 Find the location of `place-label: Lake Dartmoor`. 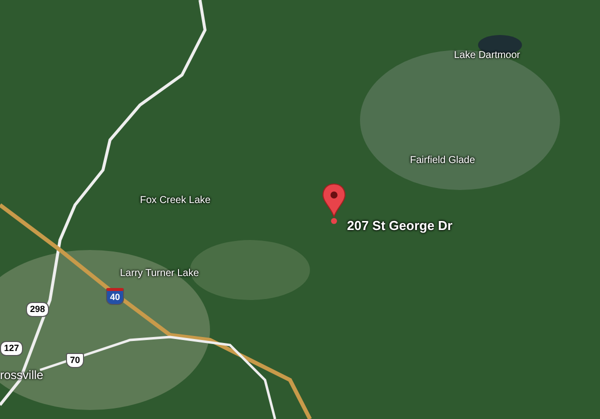

place-label: Lake Dartmoor is located at coordinates (487, 55).